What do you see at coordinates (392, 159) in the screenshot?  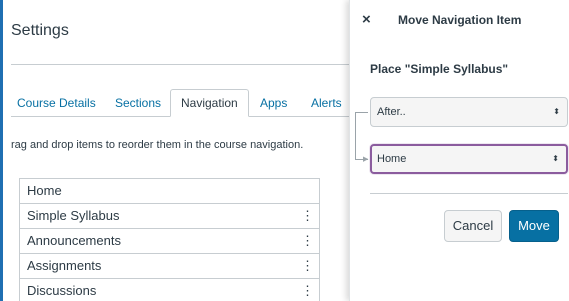 I see `target-select-value: Home` at bounding box center [392, 159].